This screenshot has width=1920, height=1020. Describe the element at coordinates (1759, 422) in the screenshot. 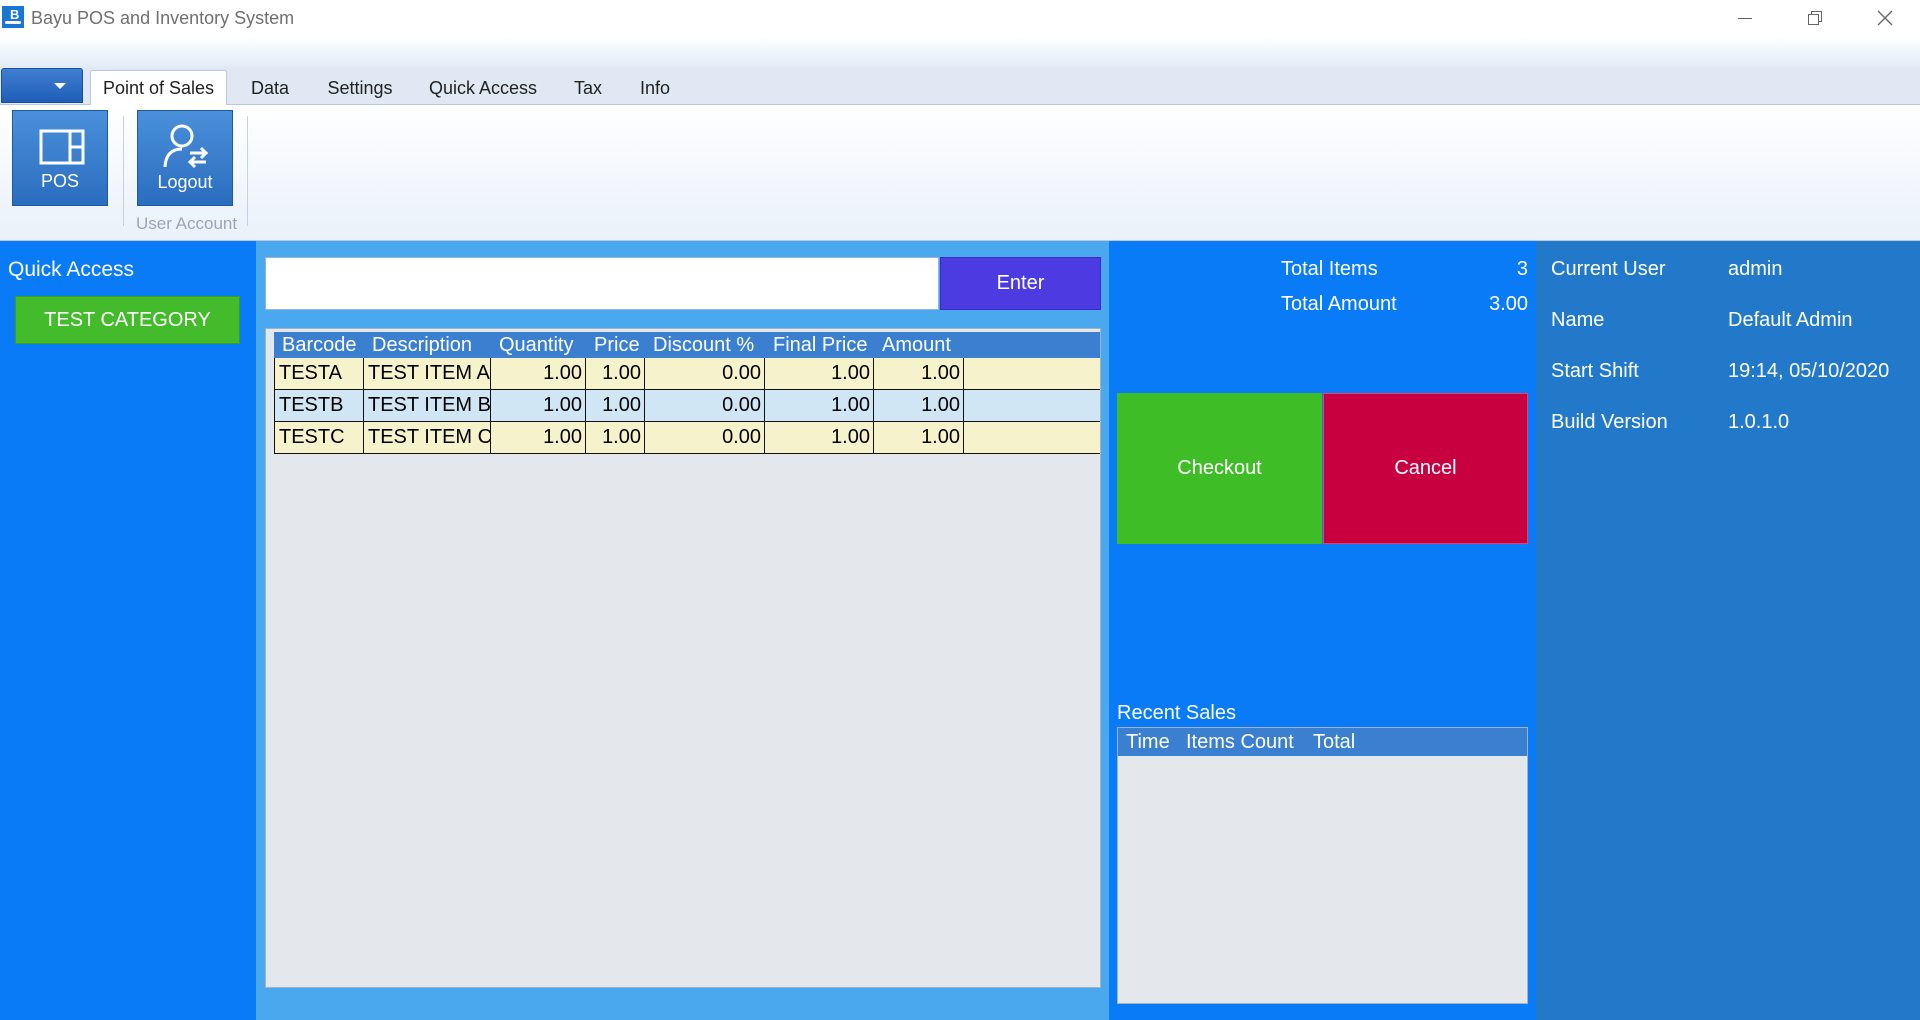

I see `build-version-value: 1.0.1.0` at that location.